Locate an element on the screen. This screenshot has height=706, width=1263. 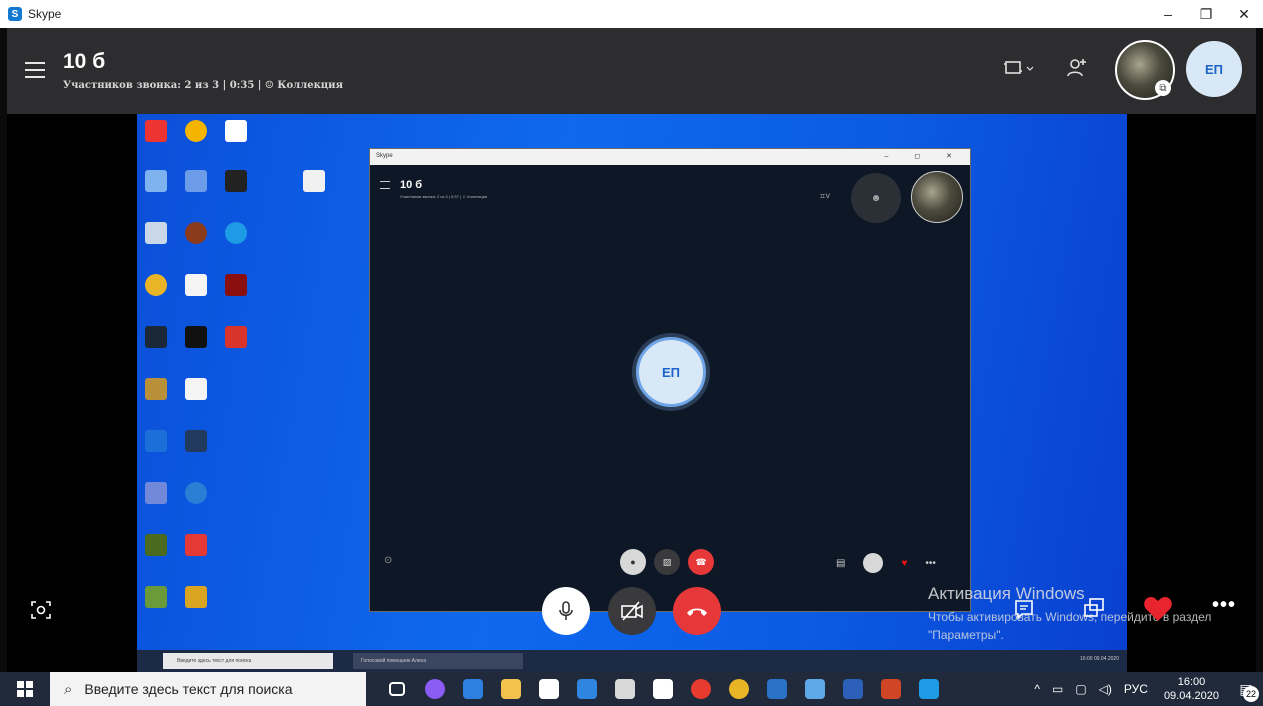
alisa-icon is located at coordinates (435, 689).